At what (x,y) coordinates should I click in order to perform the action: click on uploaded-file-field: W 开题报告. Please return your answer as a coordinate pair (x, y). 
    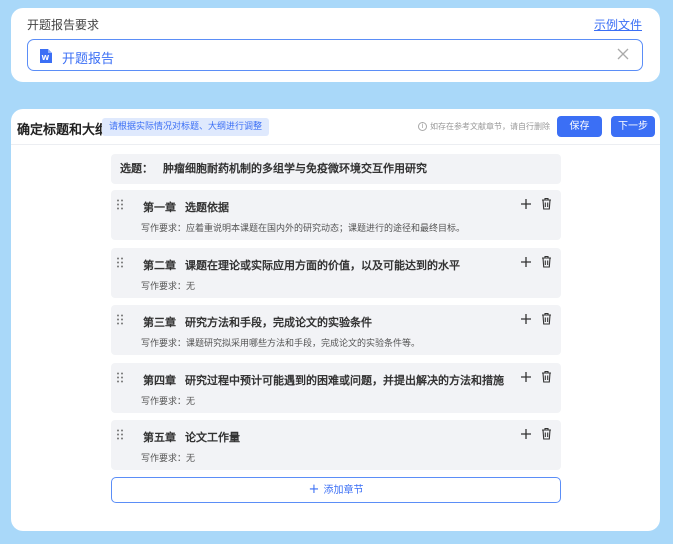
    Looking at the image, I should click on (335, 55).